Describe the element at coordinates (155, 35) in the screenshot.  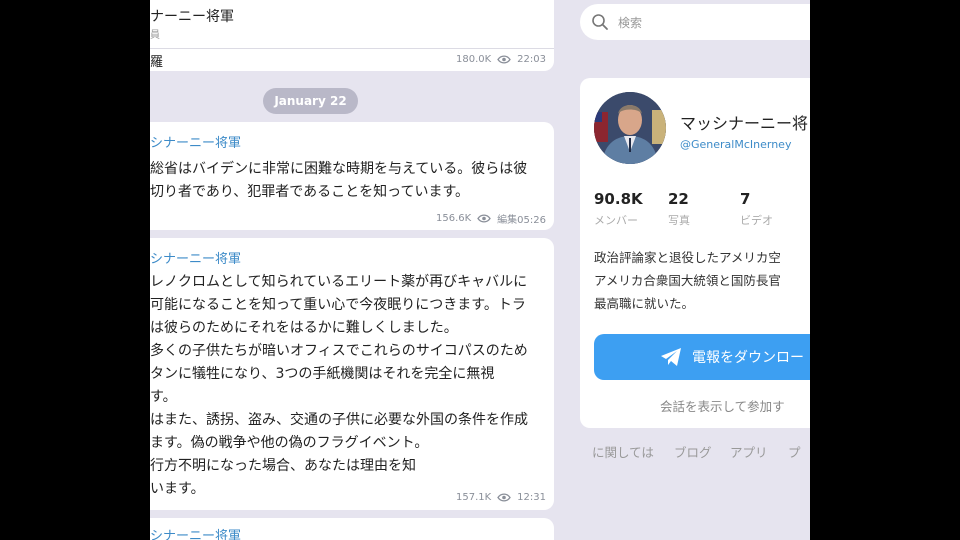
I see `channel-subtitle: 員` at that location.